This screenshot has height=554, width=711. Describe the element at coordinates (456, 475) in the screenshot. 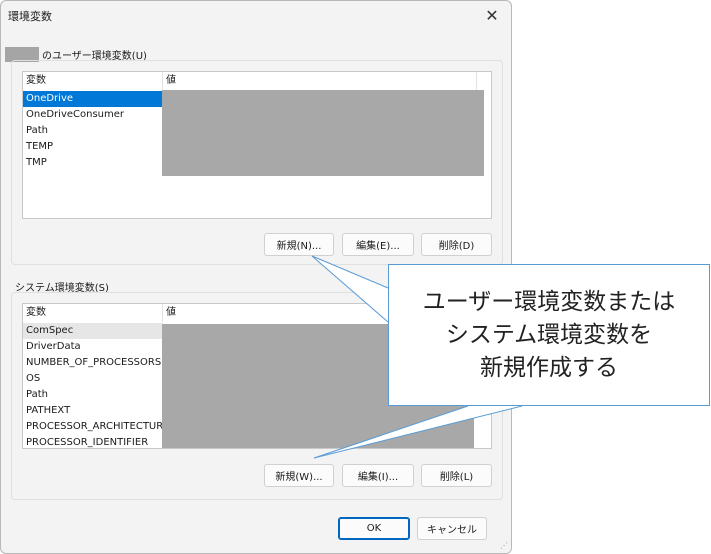

I see `system-delete-button: 削除(L)` at that location.